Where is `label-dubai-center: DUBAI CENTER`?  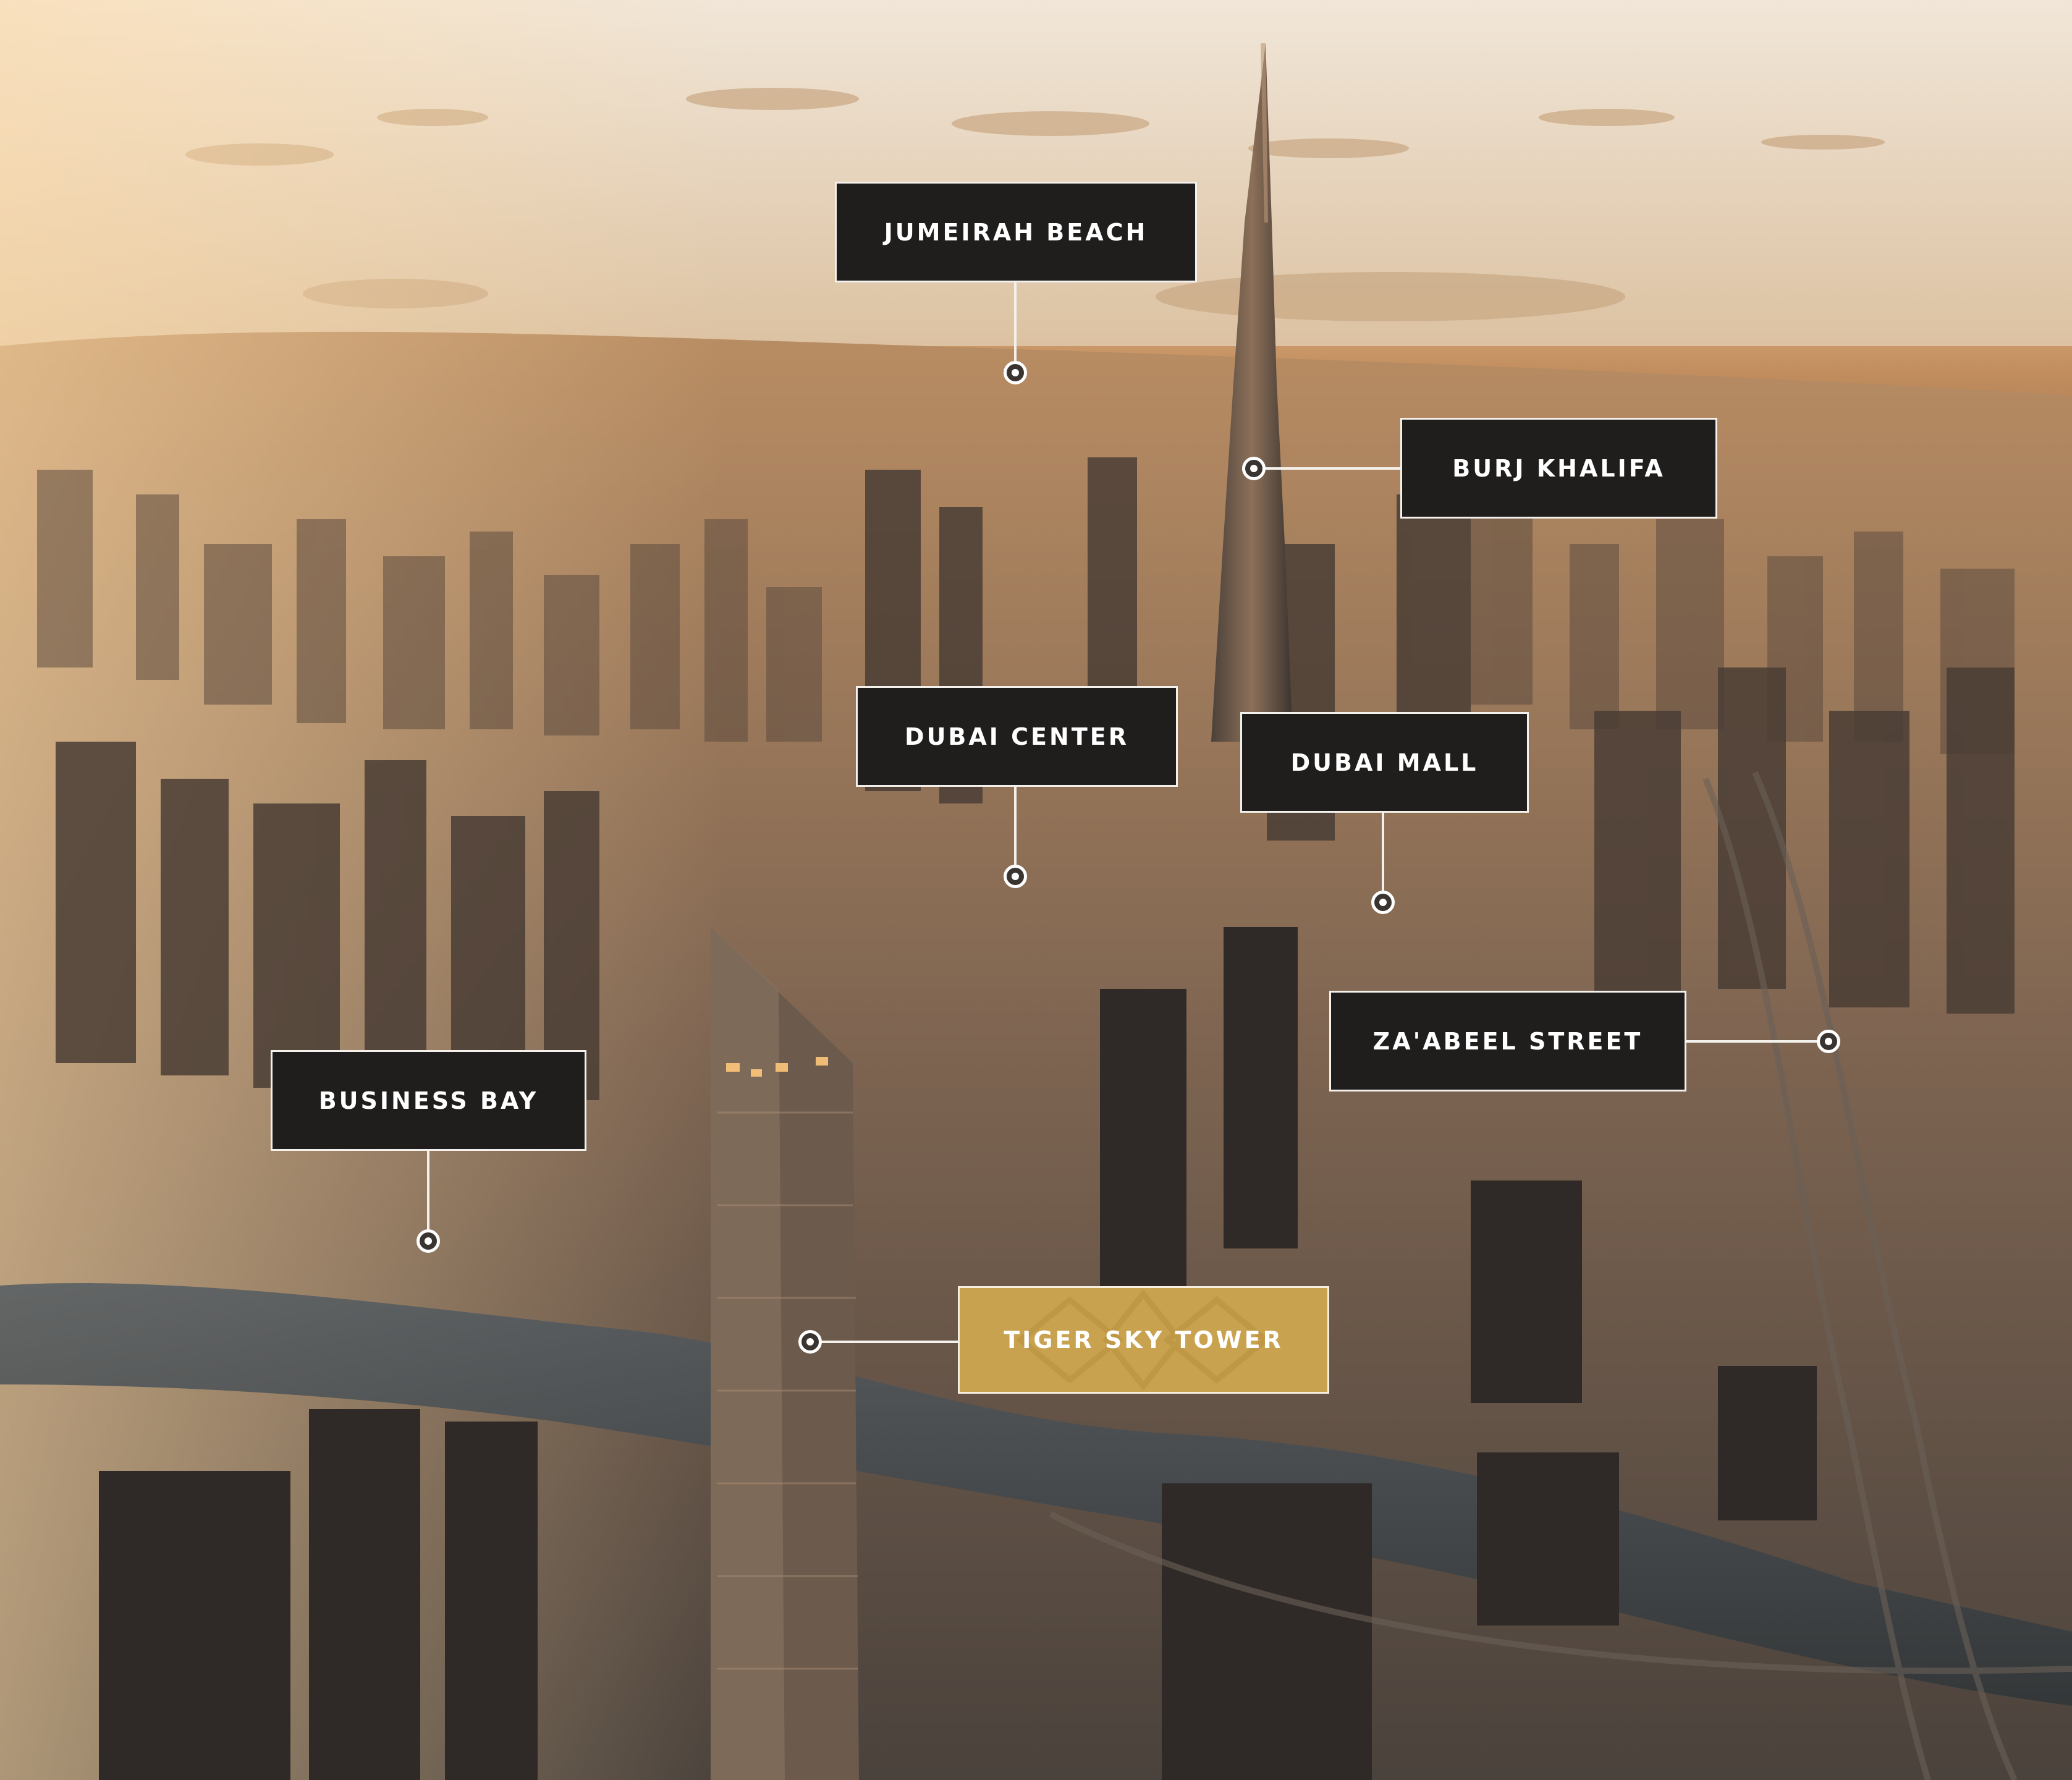 label-dubai-center: DUBAI CENTER is located at coordinates (1017, 736).